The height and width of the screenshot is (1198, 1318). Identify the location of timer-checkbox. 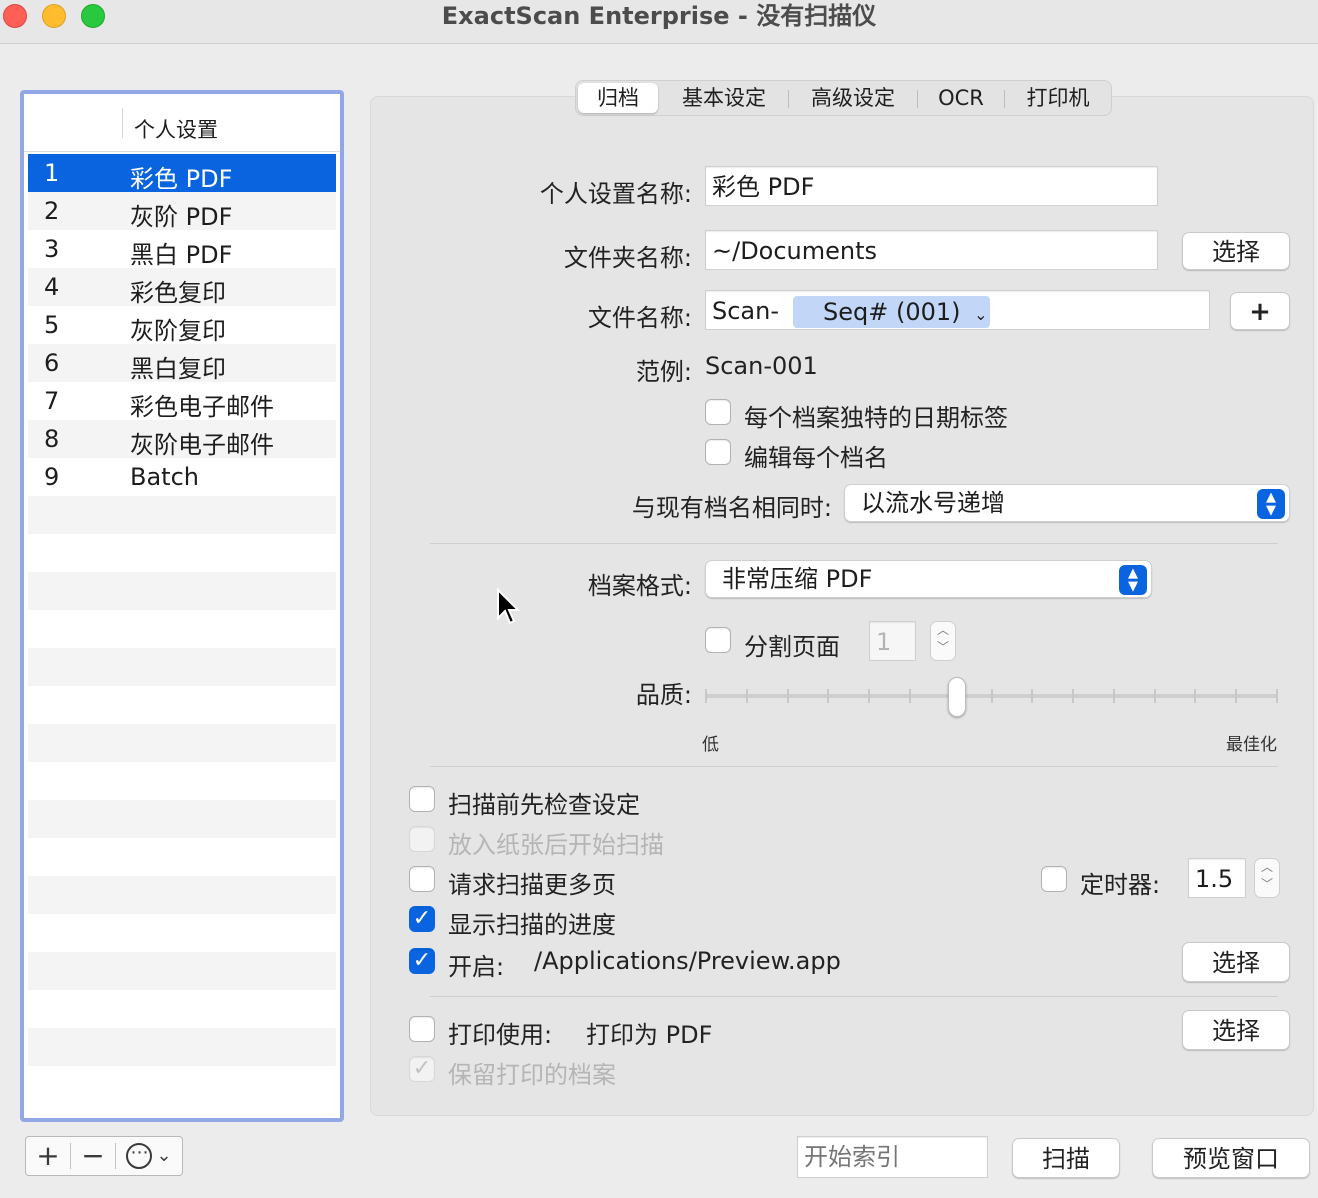
(1054, 879).